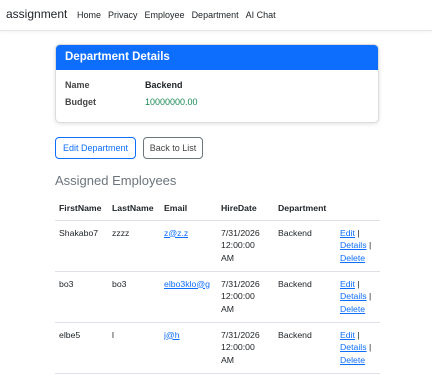 Image resolution: width=432 pixels, height=392 pixels. I want to click on cell-email: j@h, so click(188, 348).